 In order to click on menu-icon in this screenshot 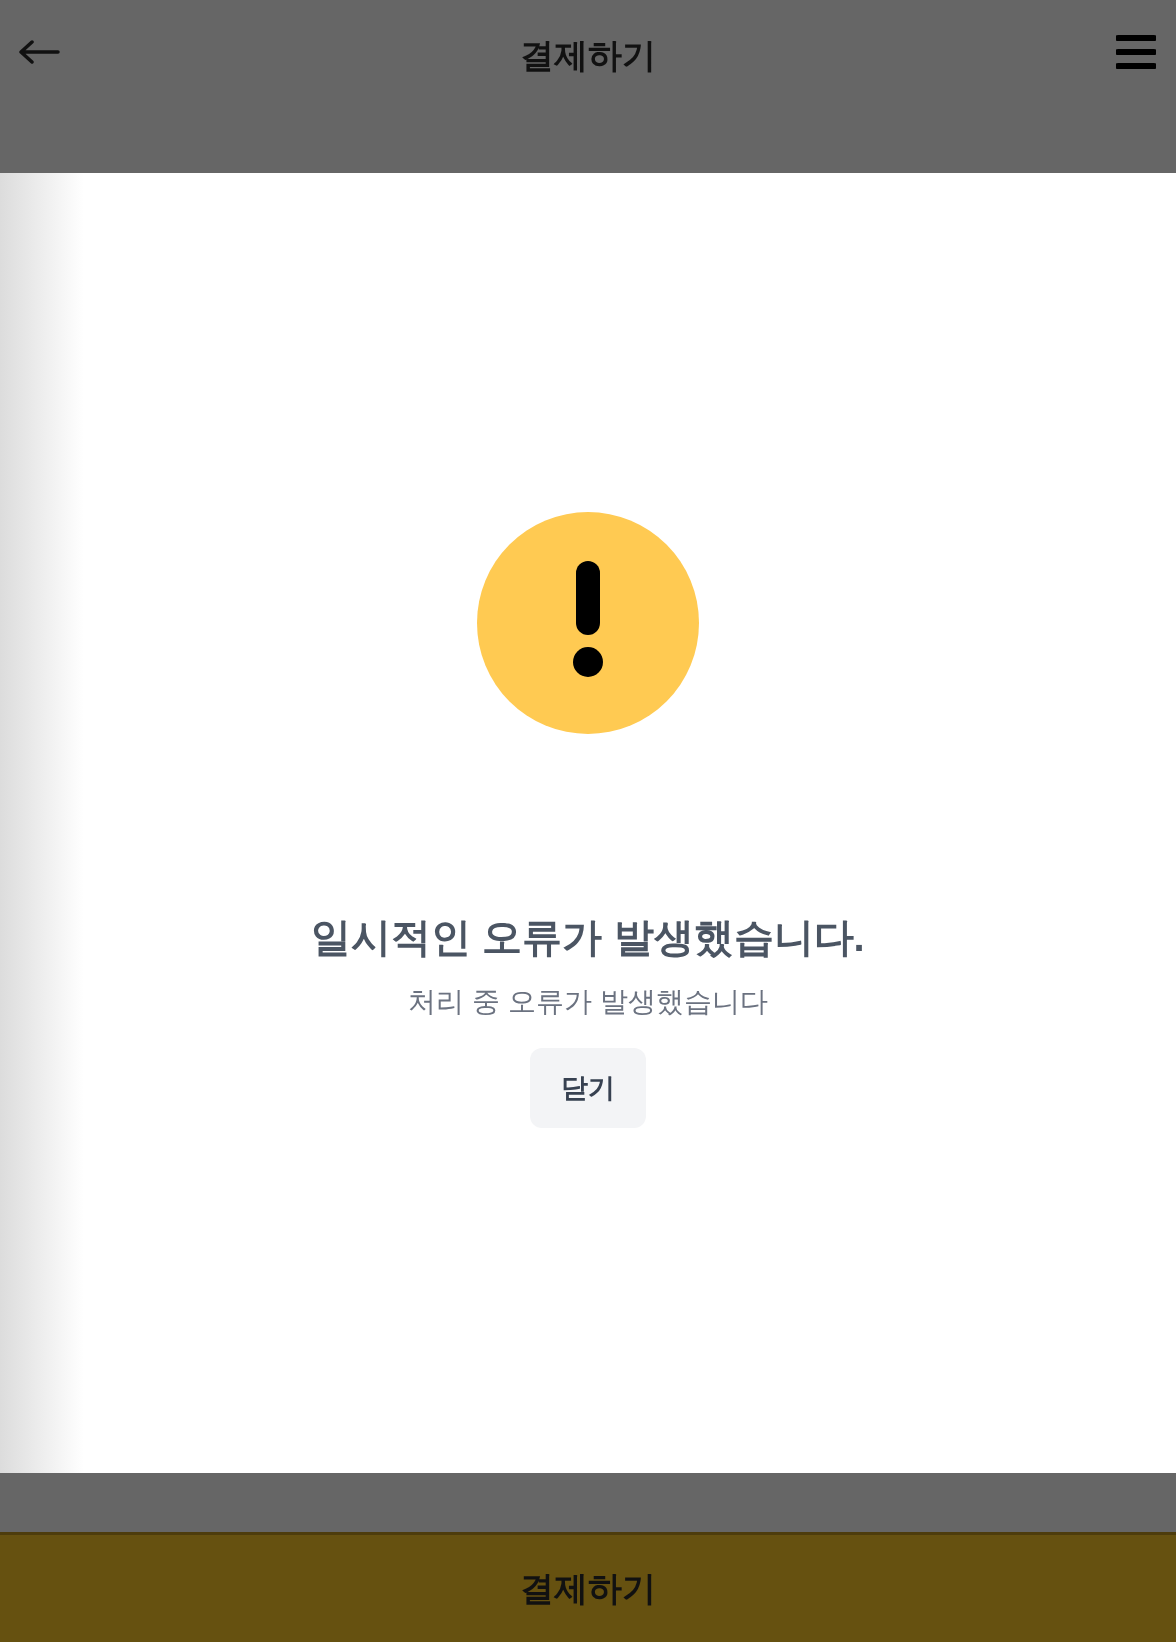, I will do `click(1136, 52)`.